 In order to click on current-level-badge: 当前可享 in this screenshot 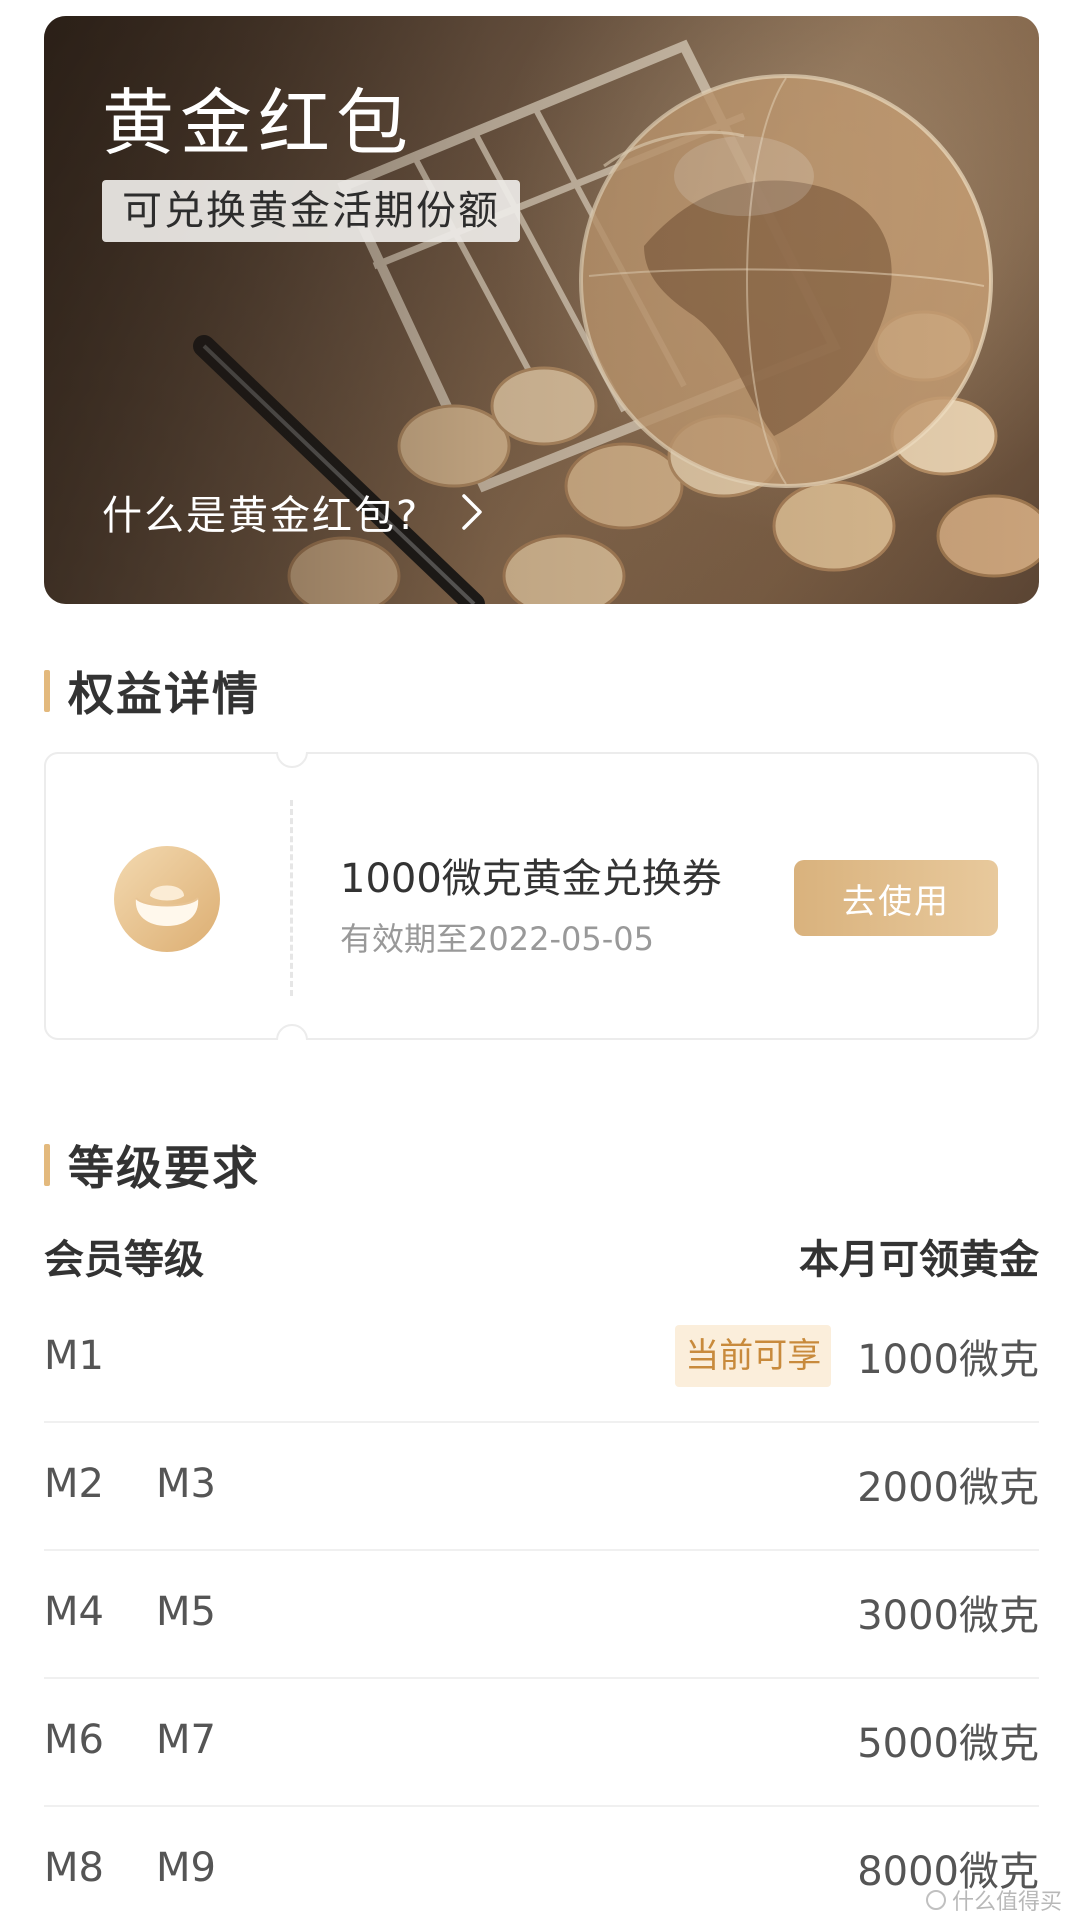, I will do `click(753, 1356)`.